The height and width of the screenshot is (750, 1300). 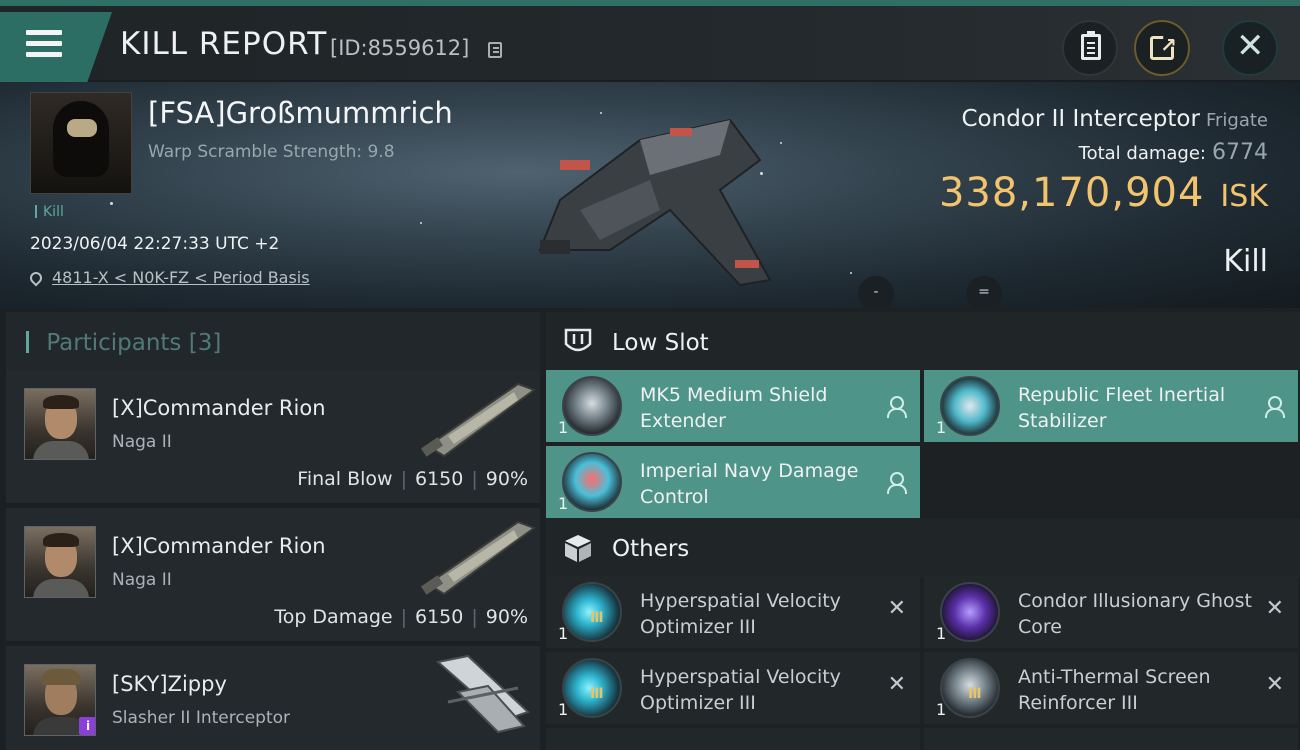 I want to click on inertial-stabilizer-icon, so click(x=970, y=406).